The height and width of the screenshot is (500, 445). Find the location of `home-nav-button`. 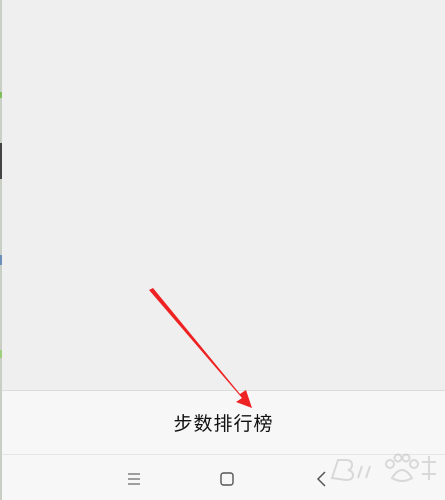

home-nav-button is located at coordinates (227, 479).